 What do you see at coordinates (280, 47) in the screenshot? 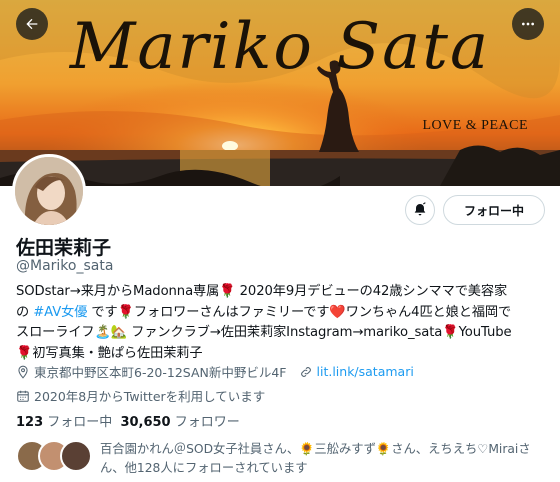
I see `banner-title: Mariko Sata` at bounding box center [280, 47].